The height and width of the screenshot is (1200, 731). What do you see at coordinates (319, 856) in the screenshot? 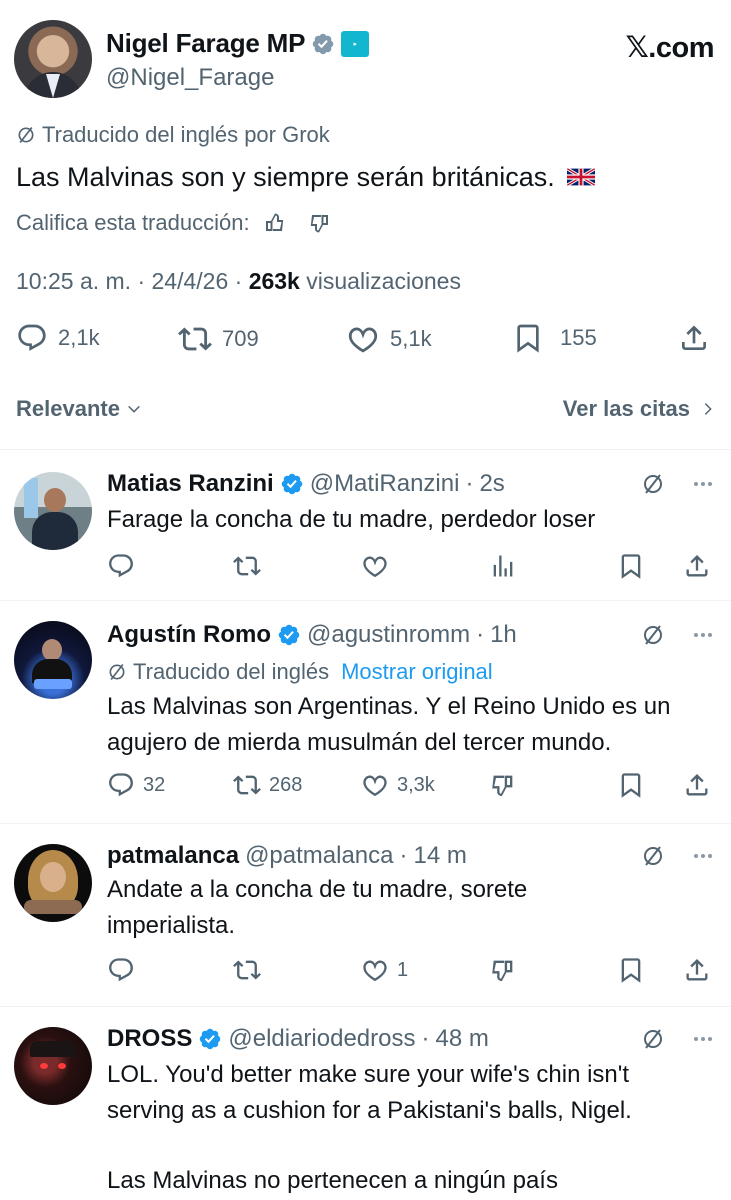
I see `reply-author-handle: @patmalanca` at bounding box center [319, 856].